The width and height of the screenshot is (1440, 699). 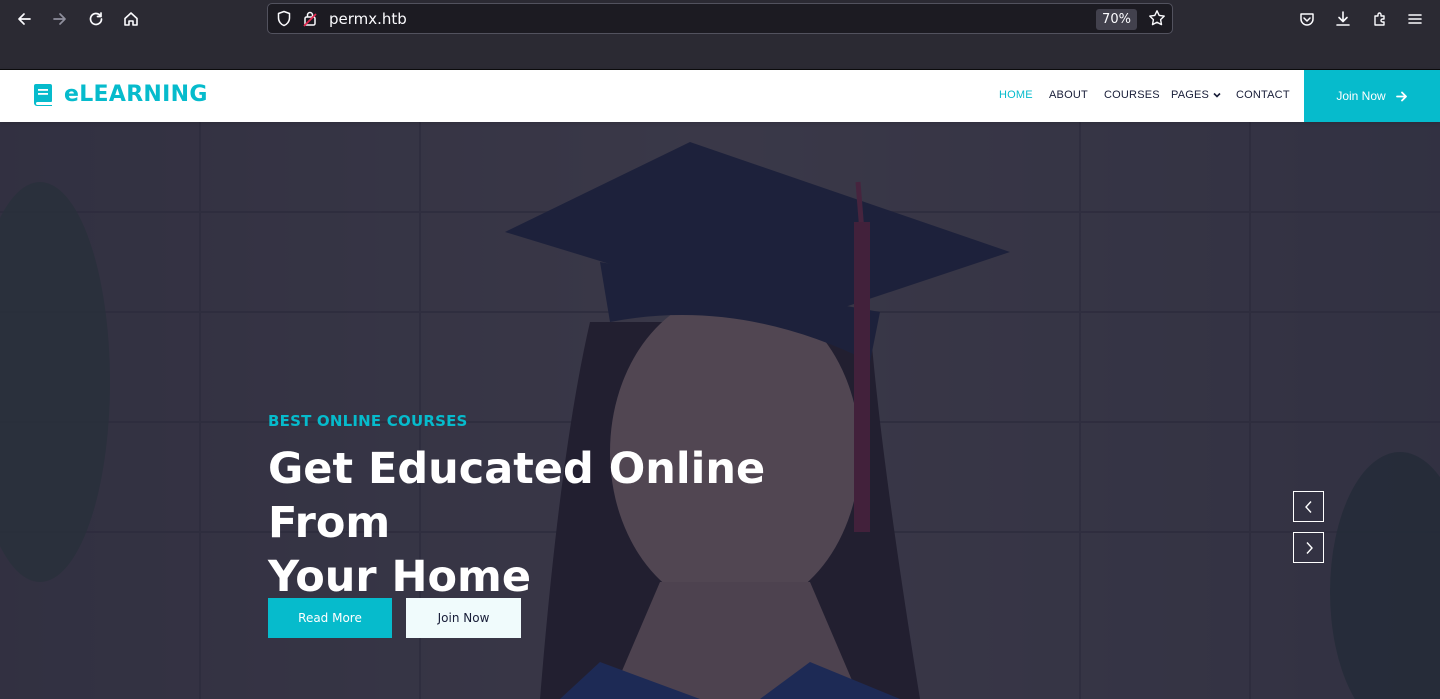 I want to click on extensions-icon, so click(x=1380, y=19).